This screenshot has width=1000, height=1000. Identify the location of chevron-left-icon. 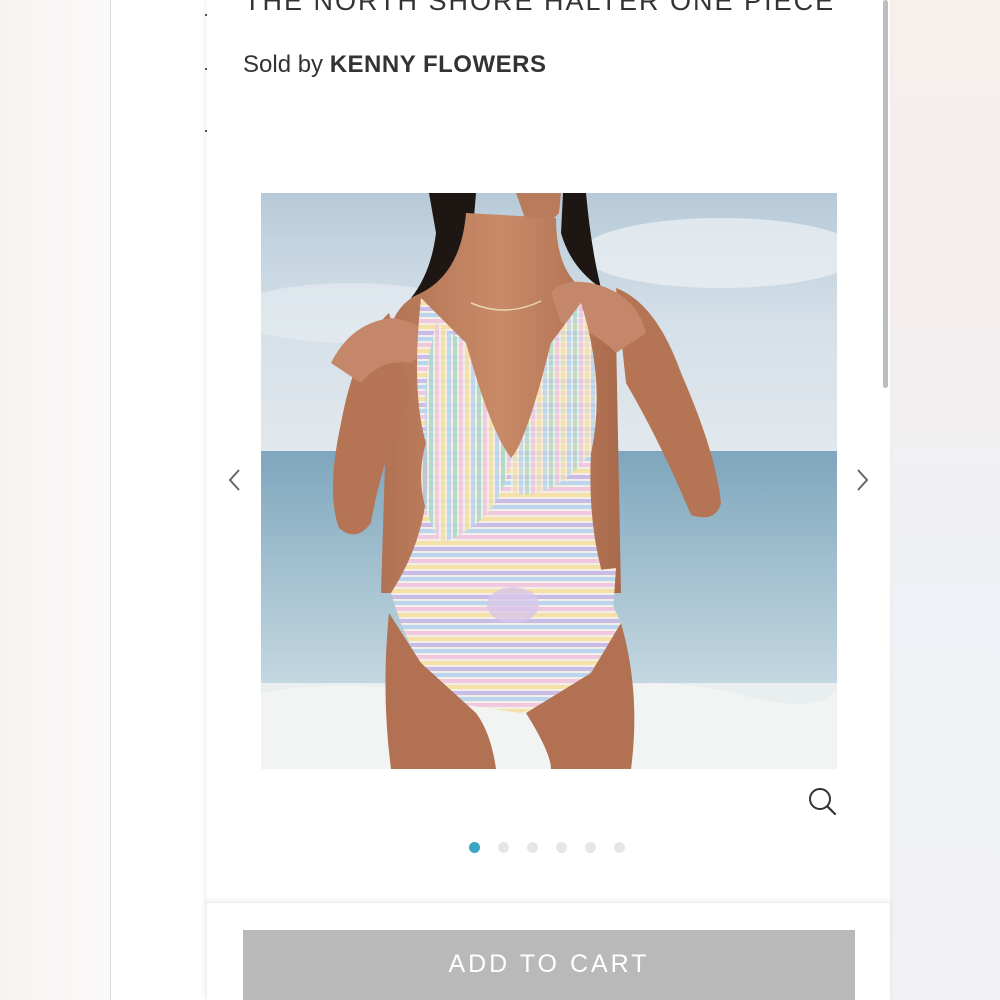
(234, 480).